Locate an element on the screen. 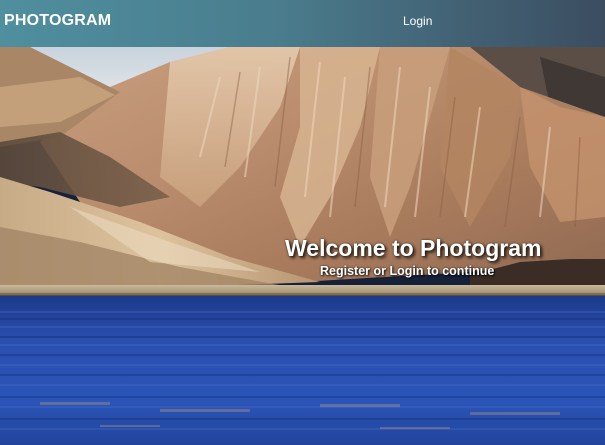 Image resolution: width=605 pixels, height=445 pixels. brand-logo-link: PHOTOGRAM is located at coordinates (57, 21).